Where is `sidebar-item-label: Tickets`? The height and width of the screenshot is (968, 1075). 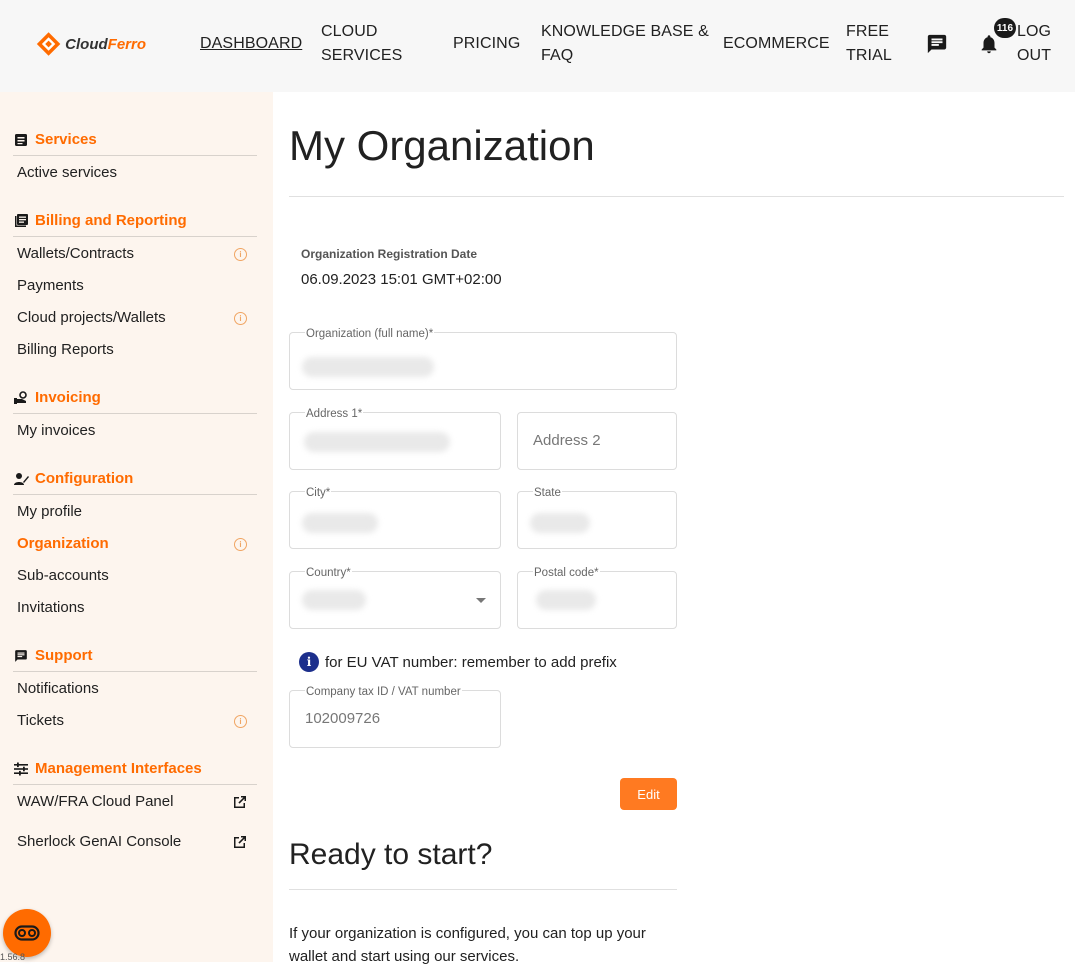 sidebar-item-label: Tickets is located at coordinates (40, 720).